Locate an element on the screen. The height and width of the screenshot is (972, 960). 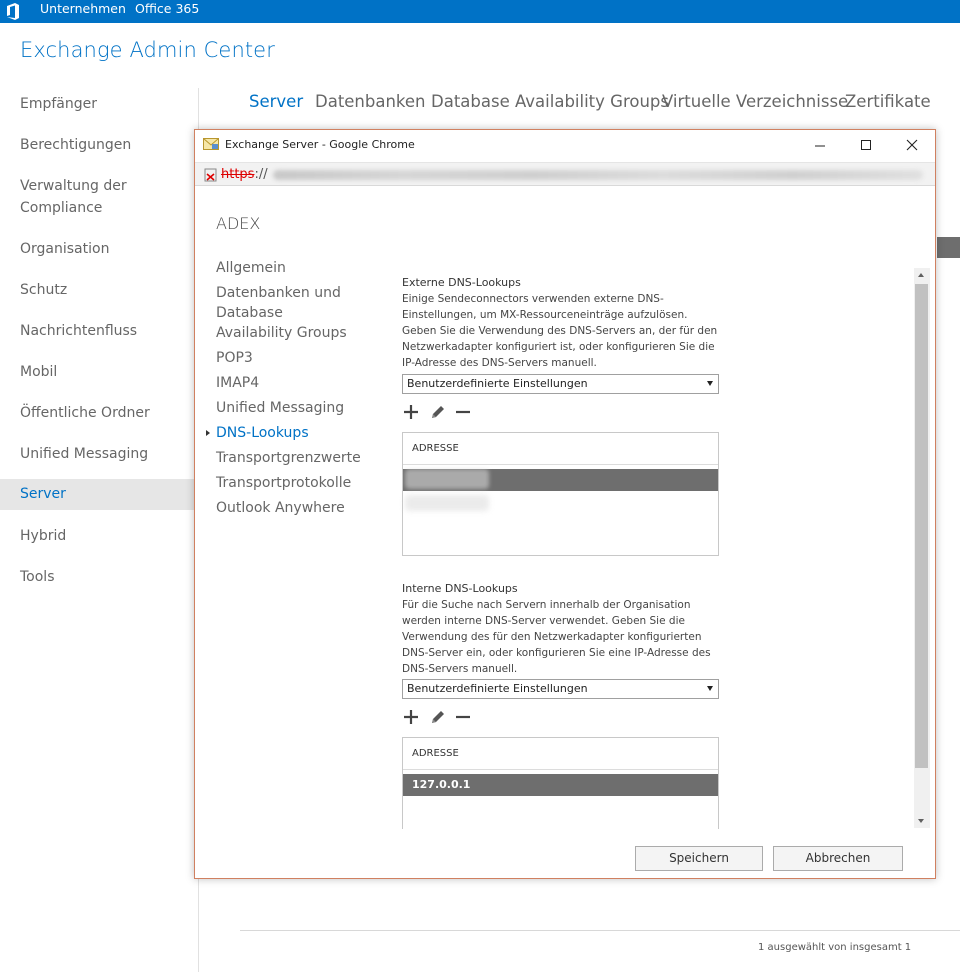
popup-nav-pop3: POP3 is located at coordinates (291, 358).